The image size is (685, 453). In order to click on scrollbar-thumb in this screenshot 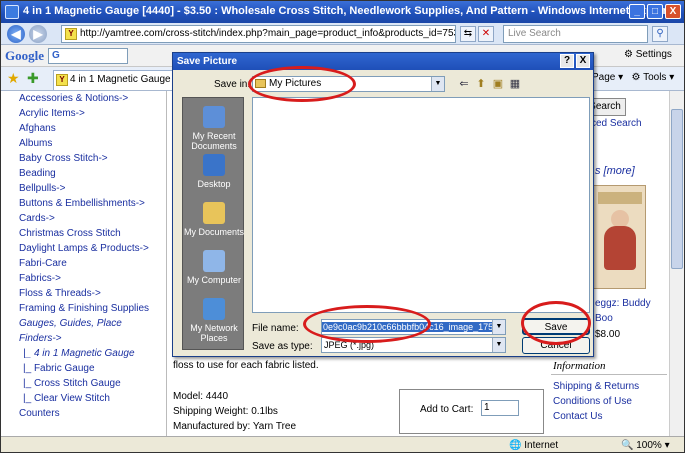, I will do `click(677, 189)`.